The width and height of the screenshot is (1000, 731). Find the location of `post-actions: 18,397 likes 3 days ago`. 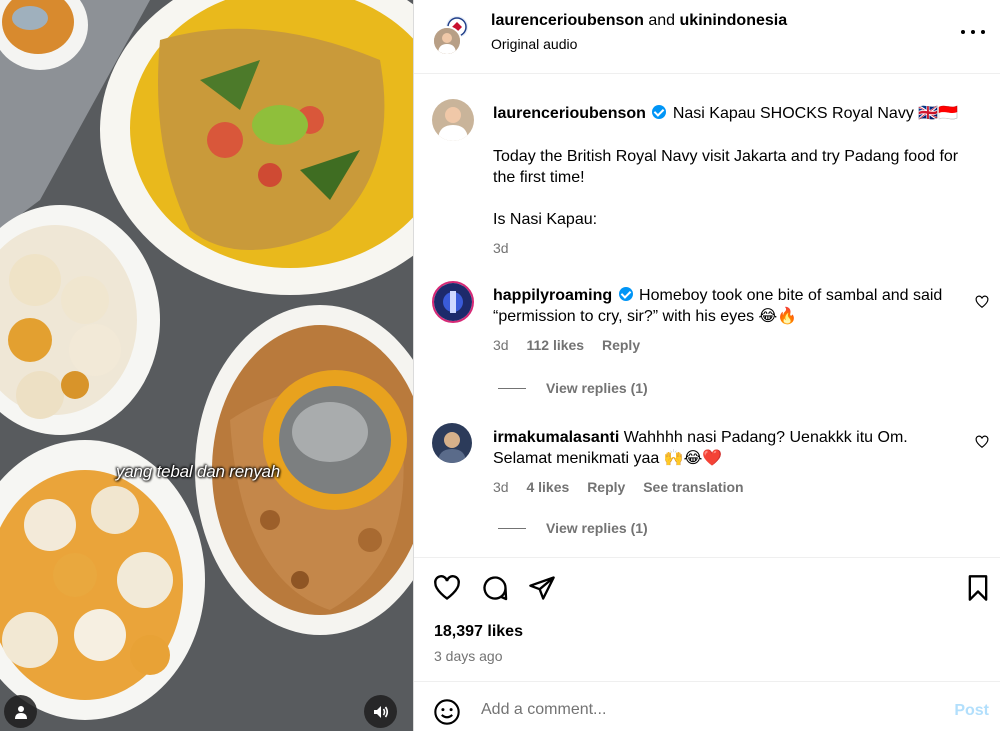

post-actions: 18,397 likes 3 days ago is located at coordinates (707, 619).